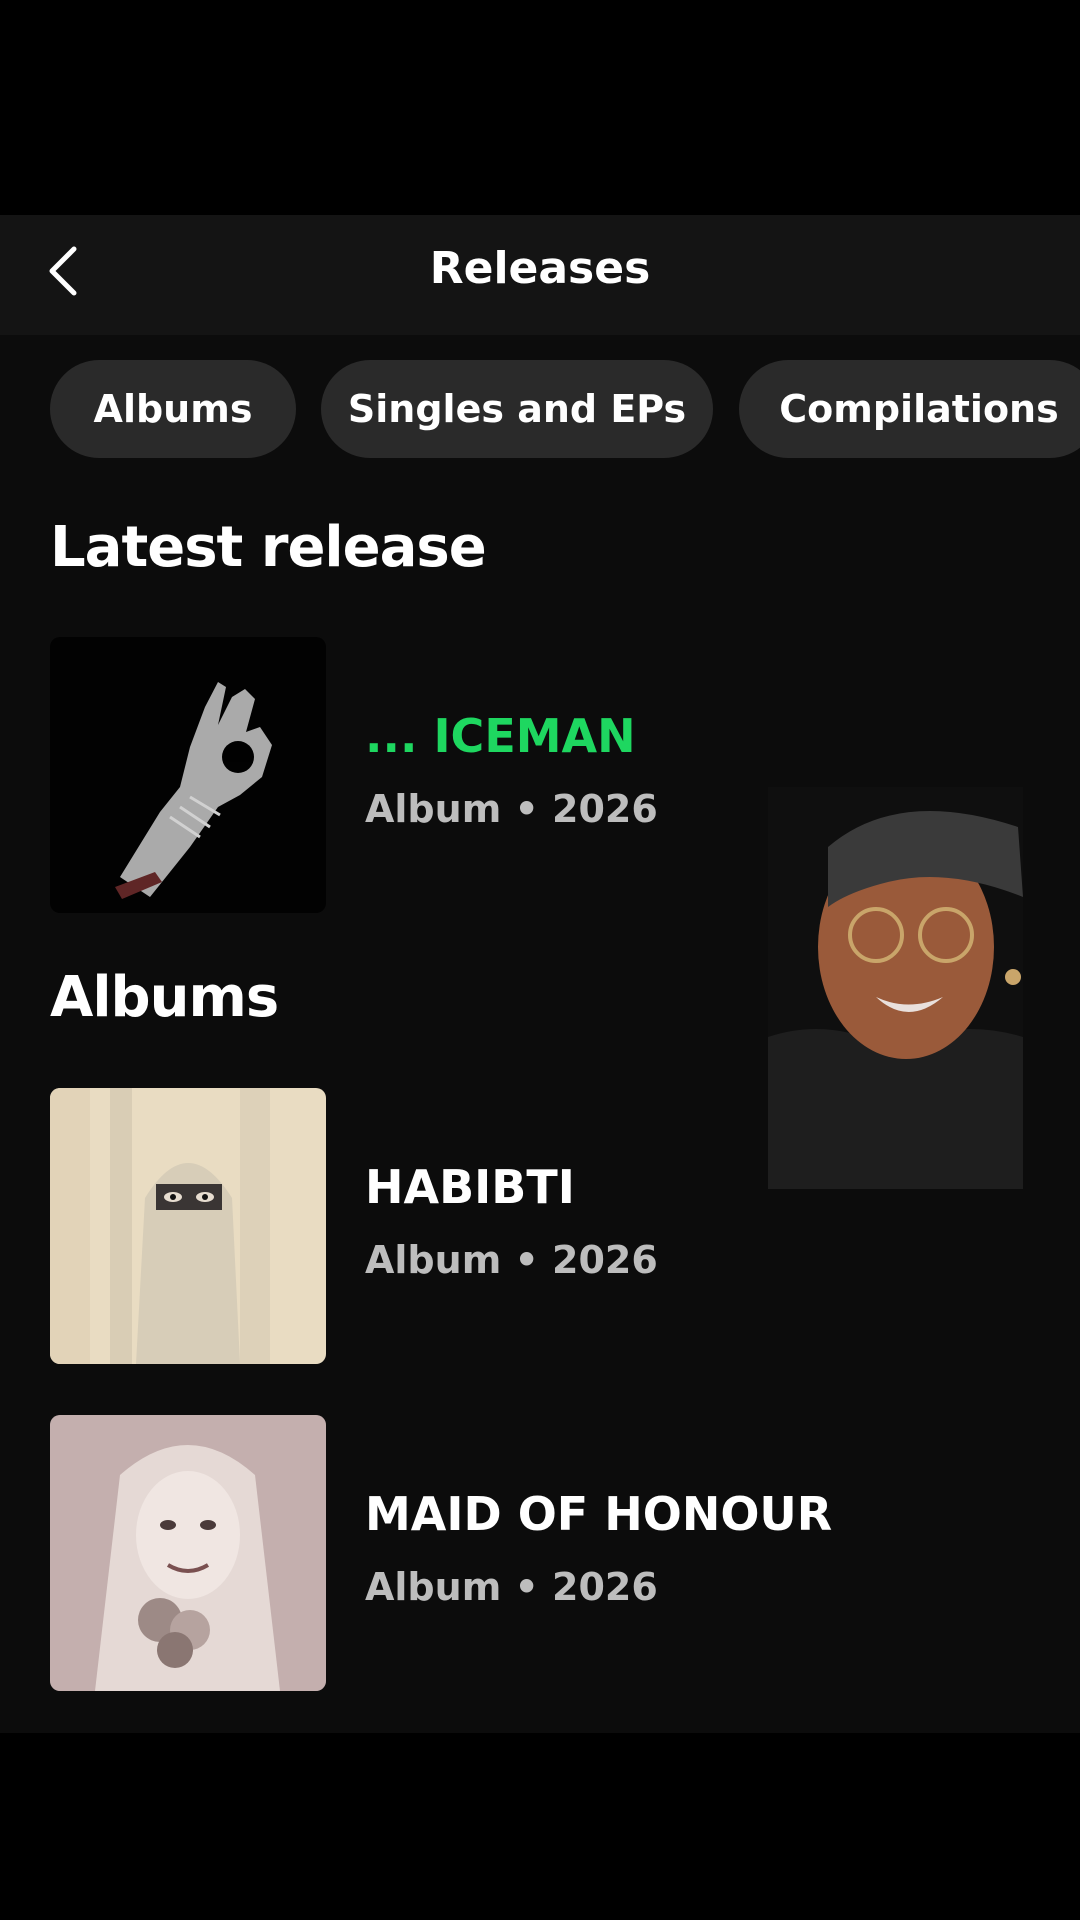  What do you see at coordinates (188, 1226) in the screenshot?
I see `album-cover-habibti` at bounding box center [188, 1226].